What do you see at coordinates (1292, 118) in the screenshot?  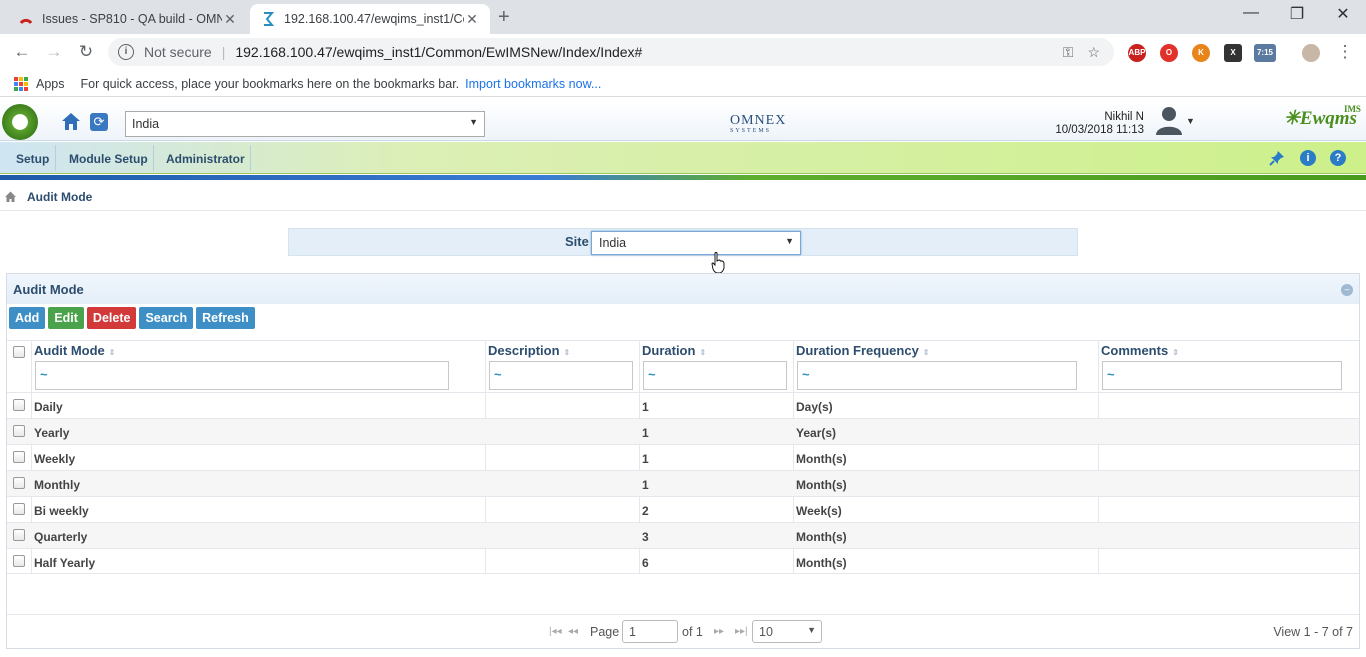 I see `asterisk-logo-icon: ✳` at bounding box center [1292, 118].